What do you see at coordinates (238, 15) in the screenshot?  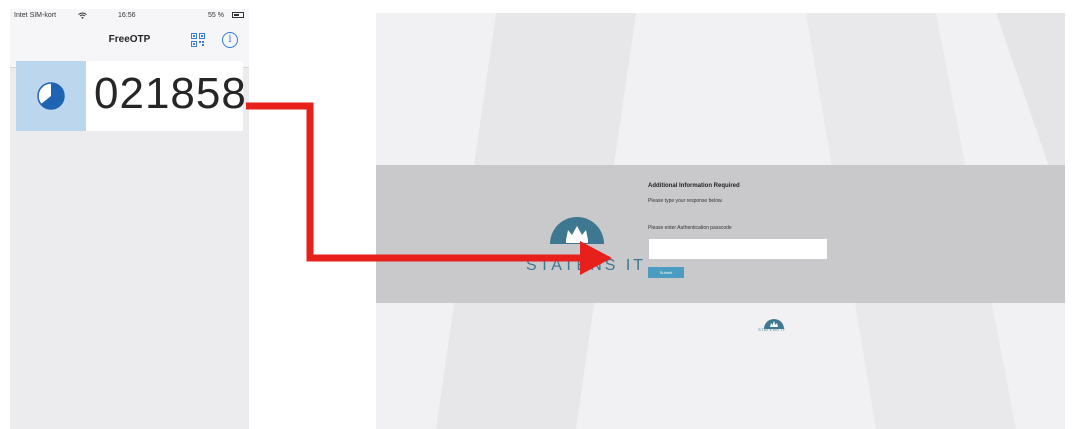 I see `battery-icon` at bounding box center [238, 15].